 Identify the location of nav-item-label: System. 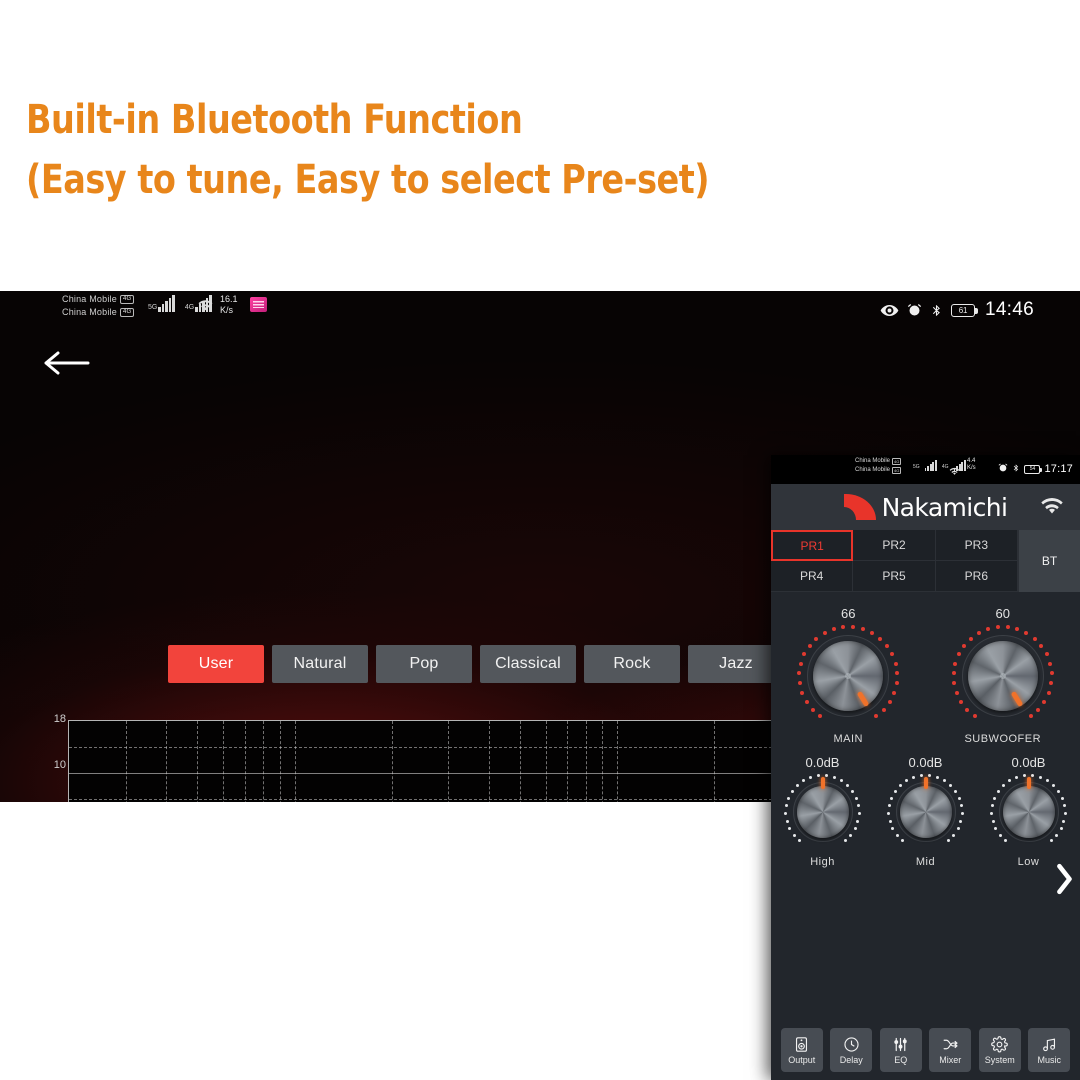
(999, 1059).